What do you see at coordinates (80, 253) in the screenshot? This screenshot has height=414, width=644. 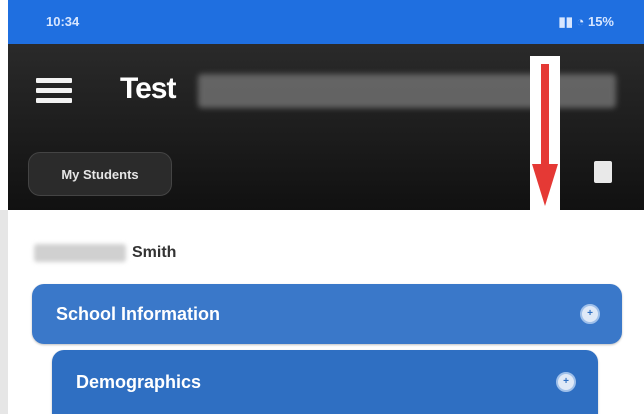 I see `redacted-first-name` at bounding box center [80, 253].